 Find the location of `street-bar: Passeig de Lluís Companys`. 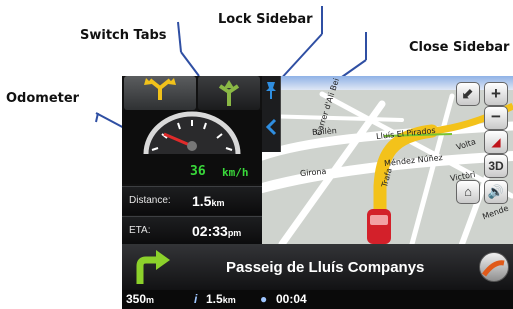

street-bar: Passeig de Lluís Companys is located at coordinates (317, 267).